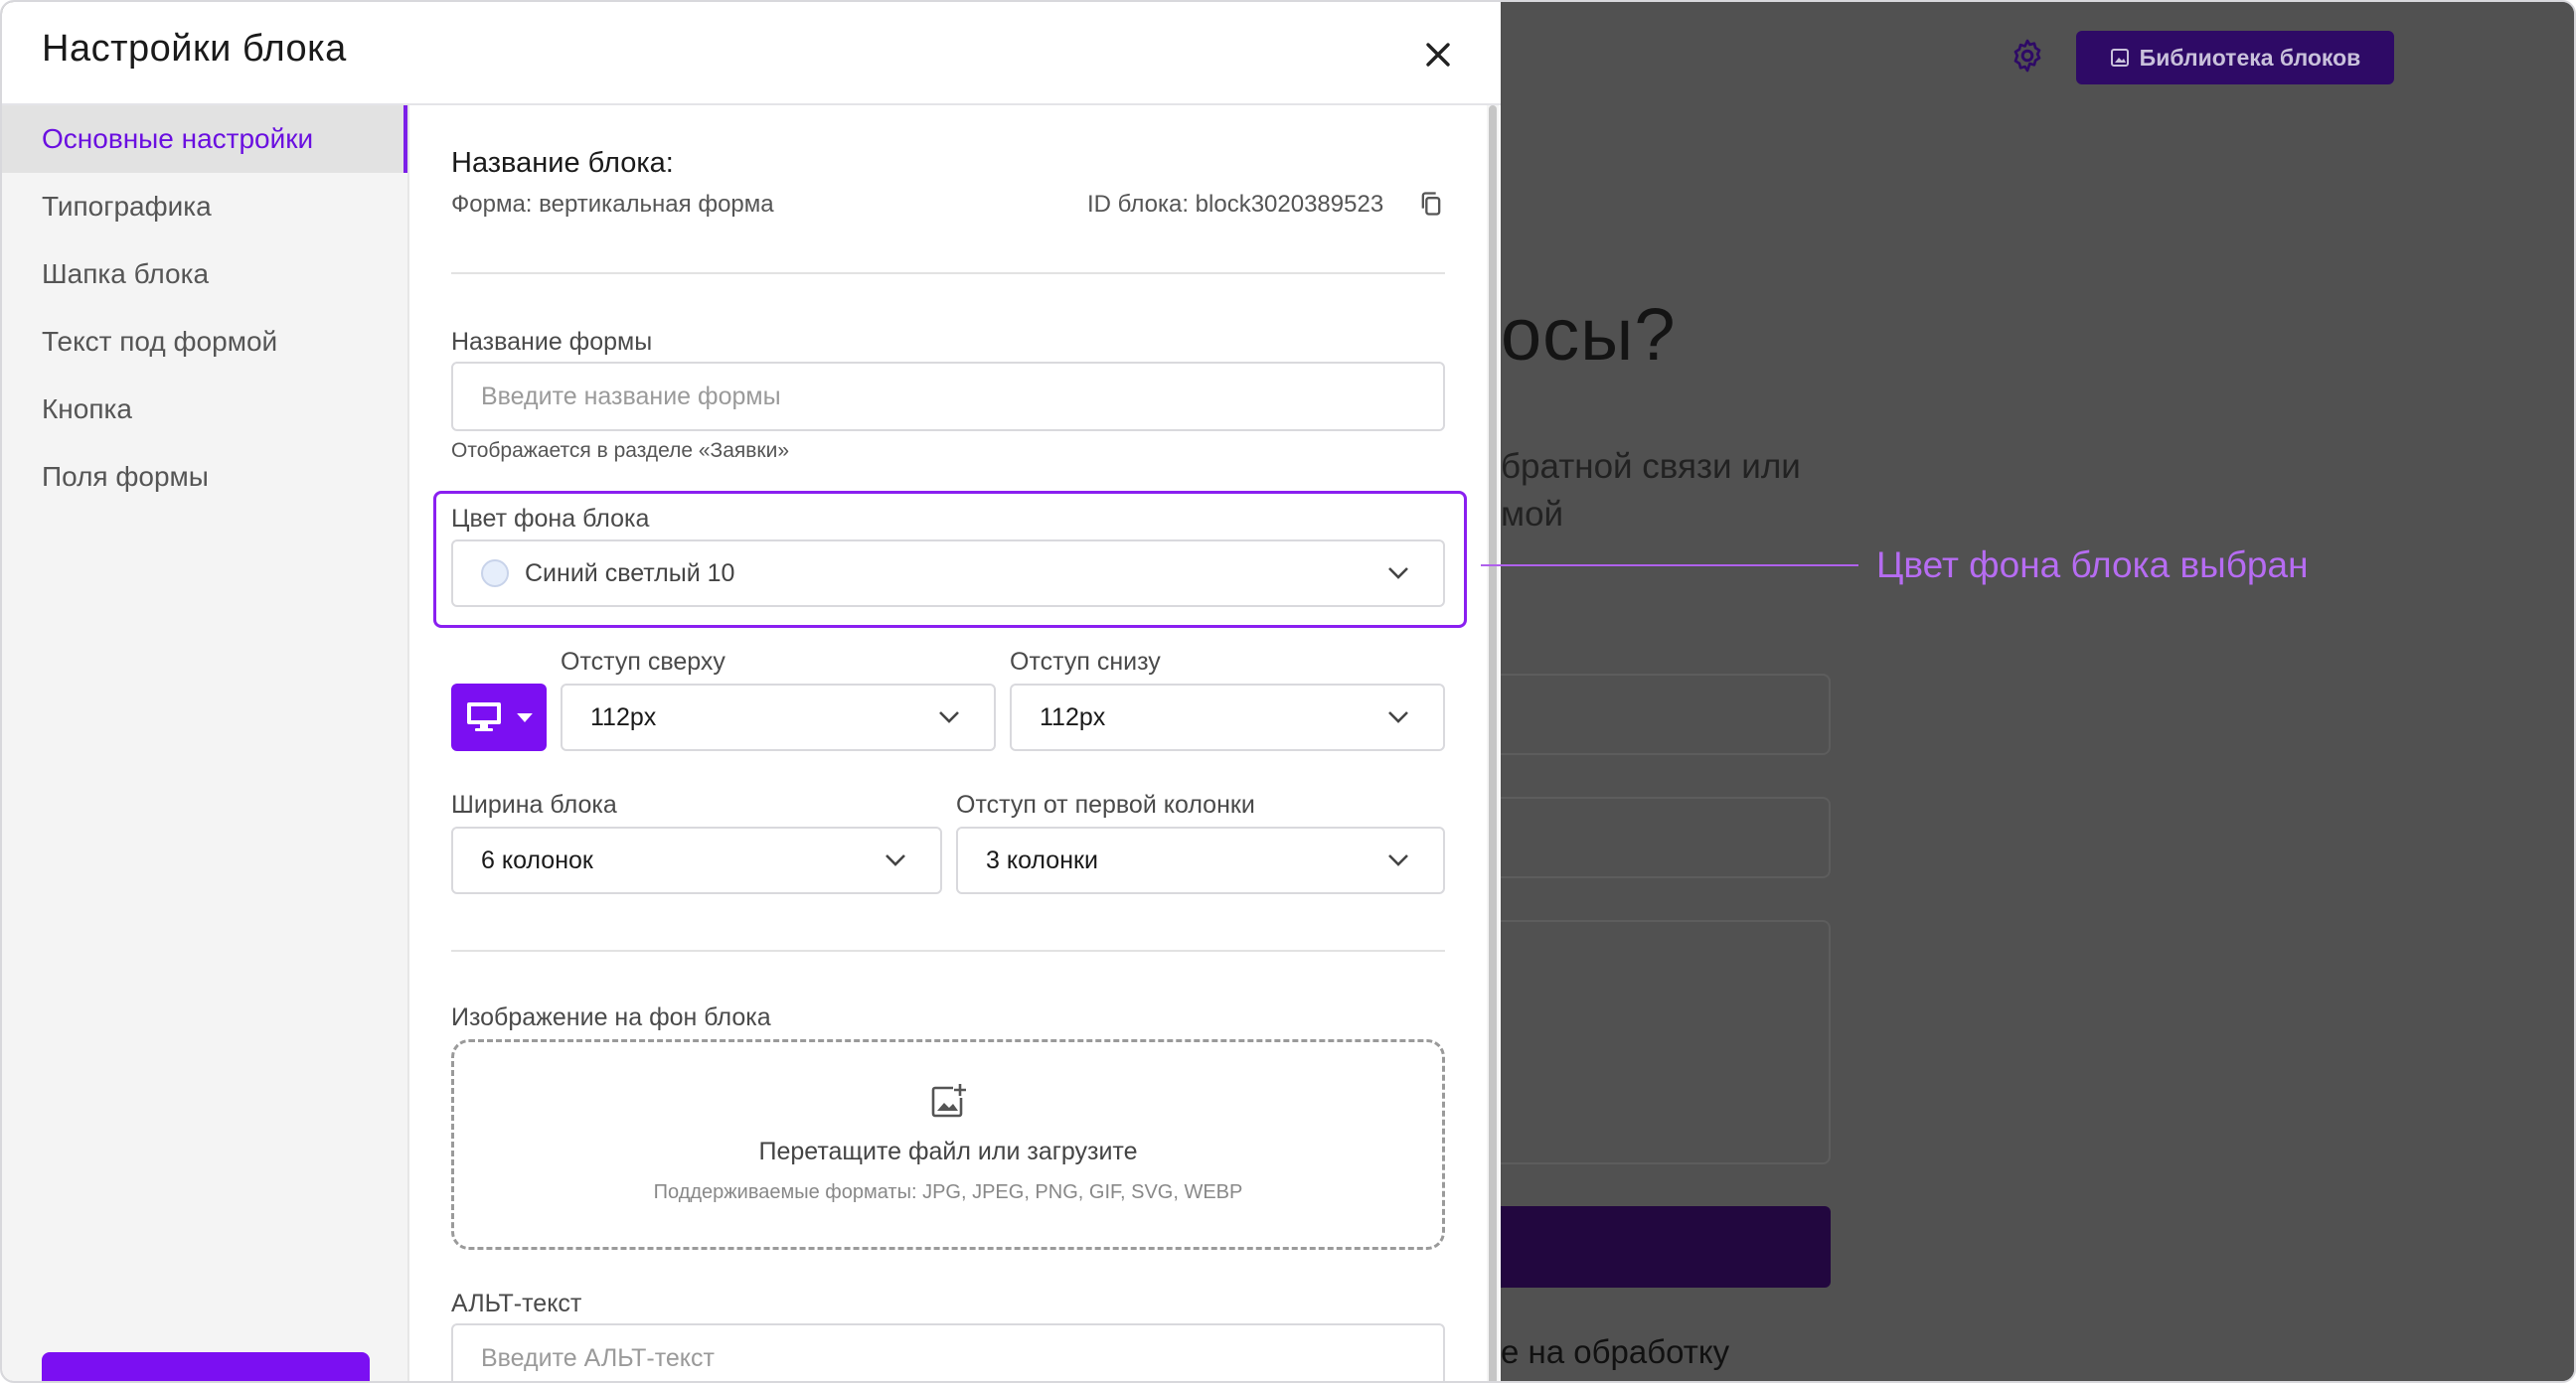 This screenshot has width=2576, height=1383. Describe the element at coordinates (1042, 859) in the screenshot. I see `first-column-offset-value: 3 колонки` at that location.